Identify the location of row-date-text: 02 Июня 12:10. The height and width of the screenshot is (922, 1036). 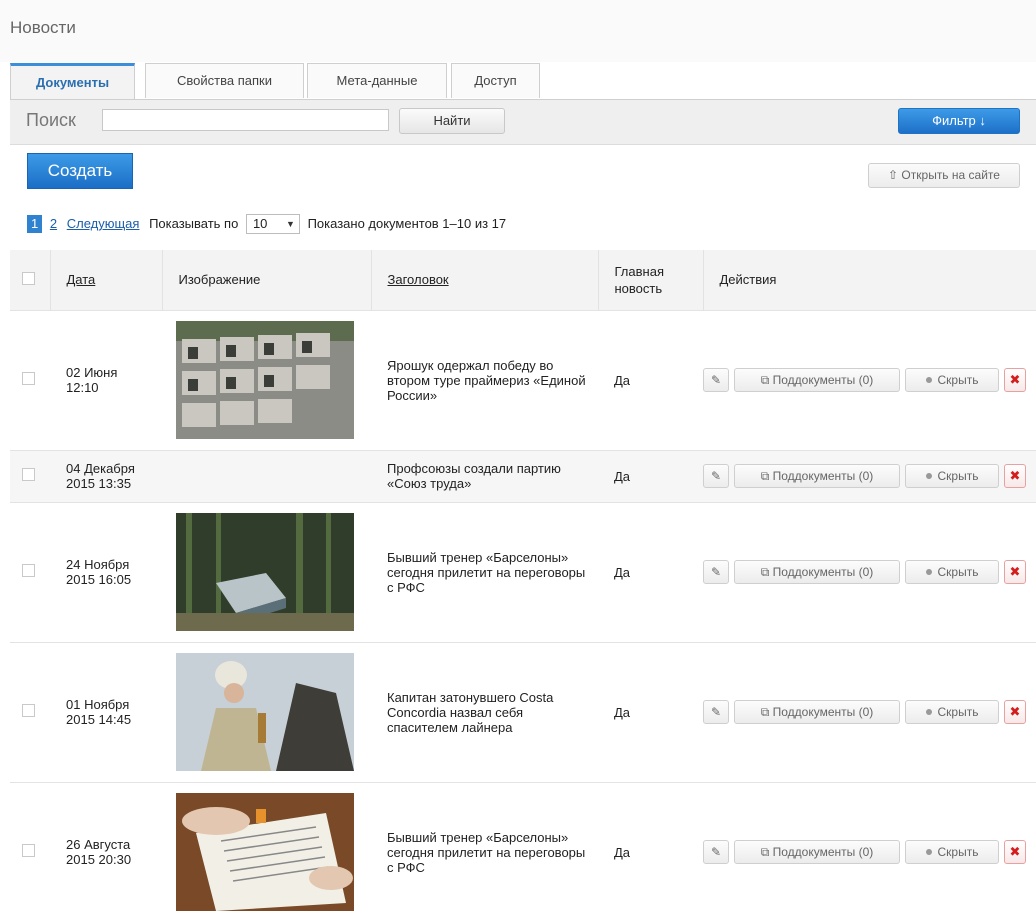
(92, 380).